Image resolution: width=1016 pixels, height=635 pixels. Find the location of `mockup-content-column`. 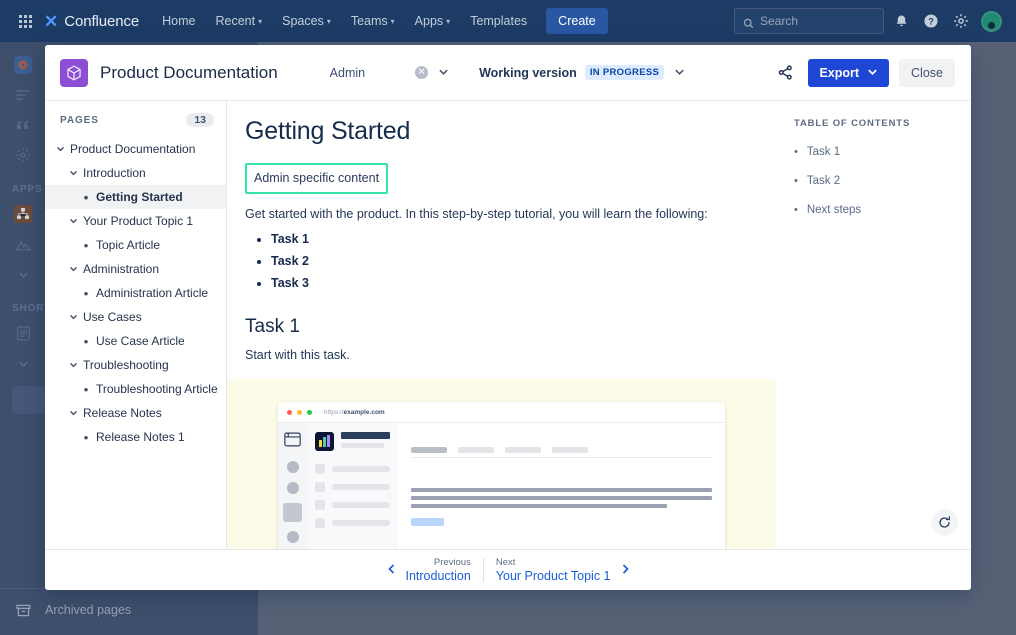

mockup-content-column is located at coordinates (561, 486).